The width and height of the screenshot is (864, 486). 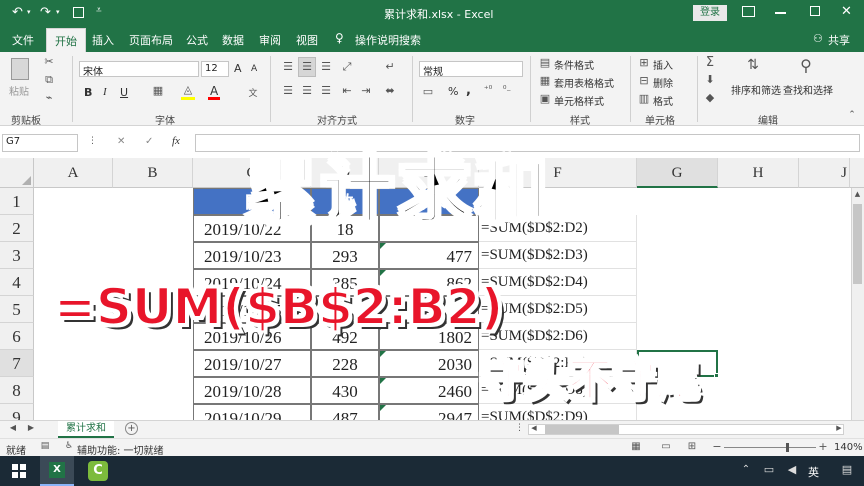 I want to click on name-box: G7, so click(x=40, y=143).